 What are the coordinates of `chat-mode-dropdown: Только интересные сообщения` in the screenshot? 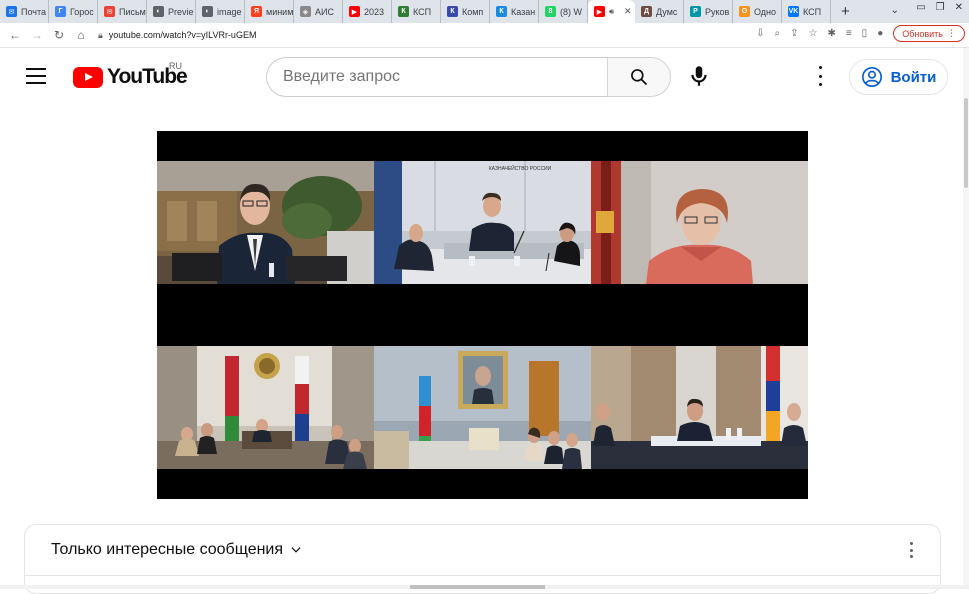 It's located at (177, 550).